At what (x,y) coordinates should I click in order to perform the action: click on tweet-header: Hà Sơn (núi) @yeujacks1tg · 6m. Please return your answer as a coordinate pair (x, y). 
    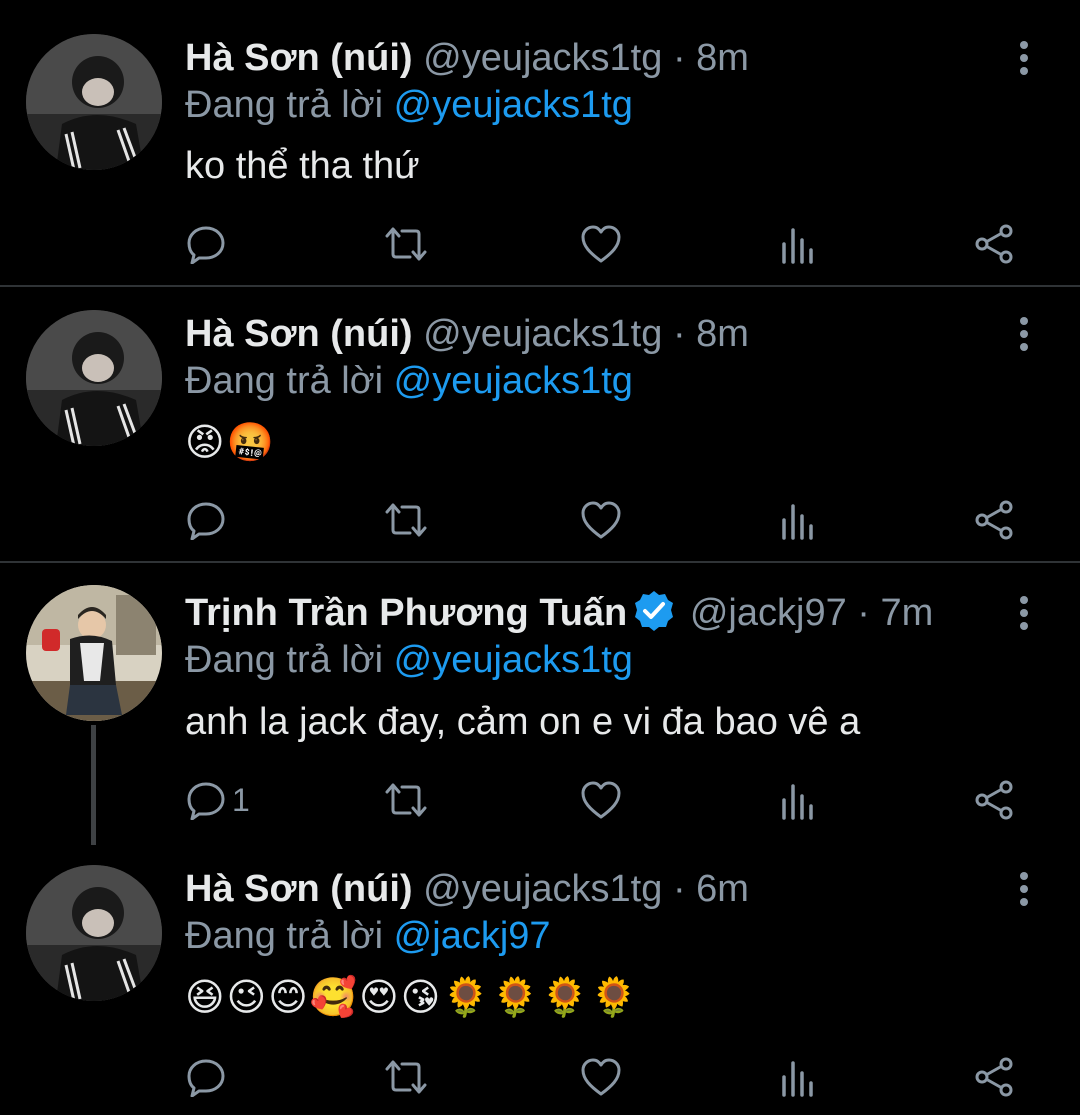
    Looking at the image, I should click on (467, 889).